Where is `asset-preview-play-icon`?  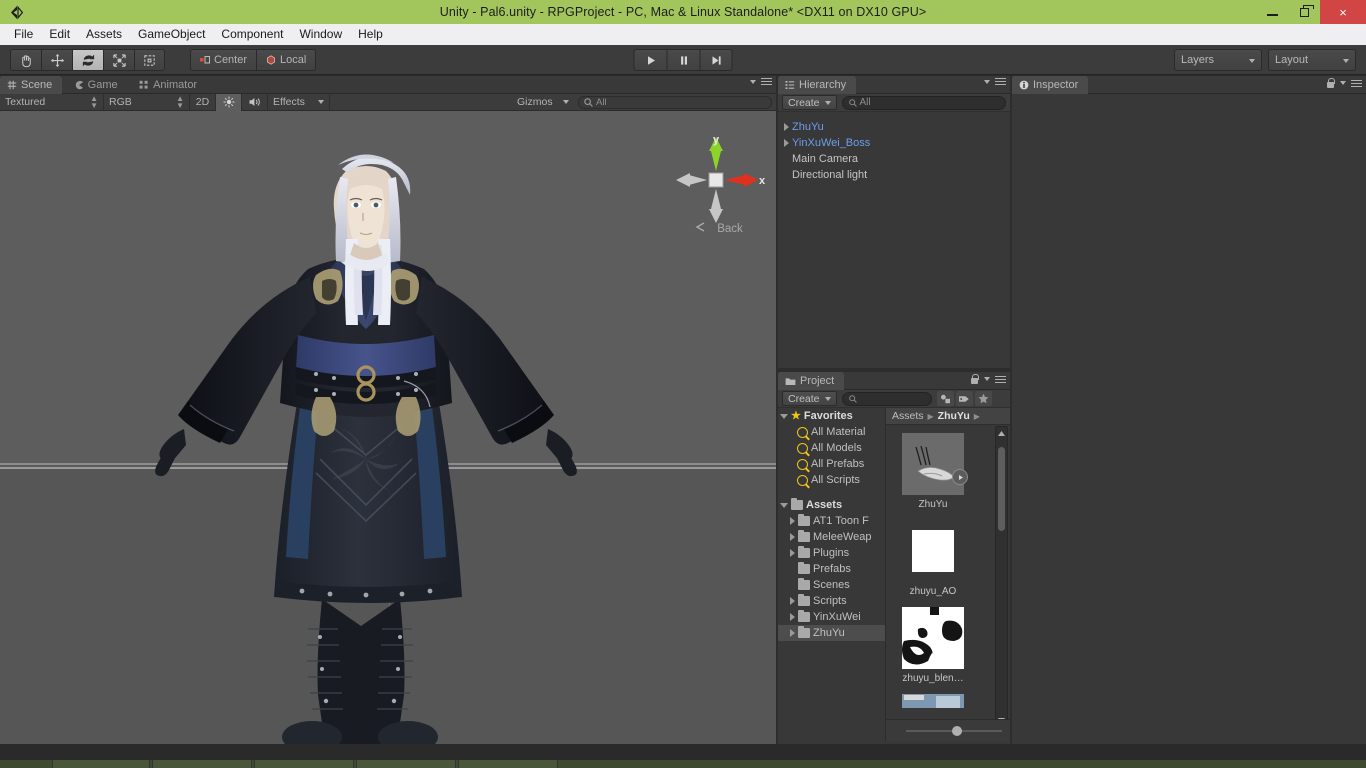 asset-preview-play-icon is located at coordinates (960, 477).